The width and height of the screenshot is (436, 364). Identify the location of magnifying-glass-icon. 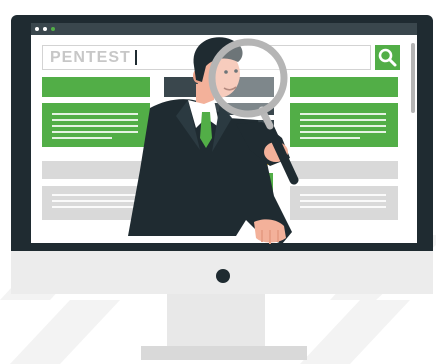
(248, 78).